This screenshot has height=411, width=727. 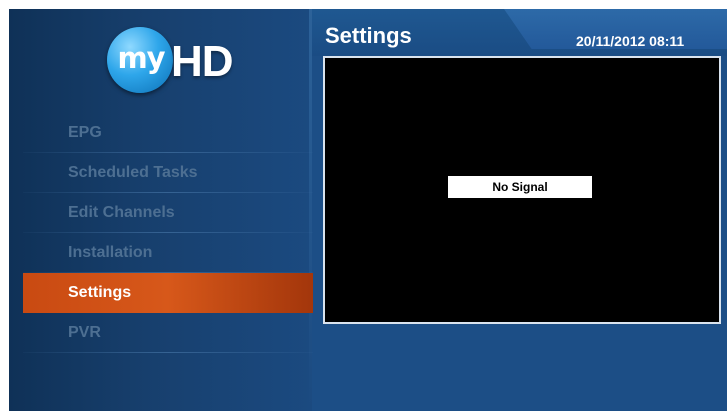 What do you see at coordinates (121, 212) in the screenshot?
I see `menu-item-label: Edit Channels` at bounding box center [121, 212].